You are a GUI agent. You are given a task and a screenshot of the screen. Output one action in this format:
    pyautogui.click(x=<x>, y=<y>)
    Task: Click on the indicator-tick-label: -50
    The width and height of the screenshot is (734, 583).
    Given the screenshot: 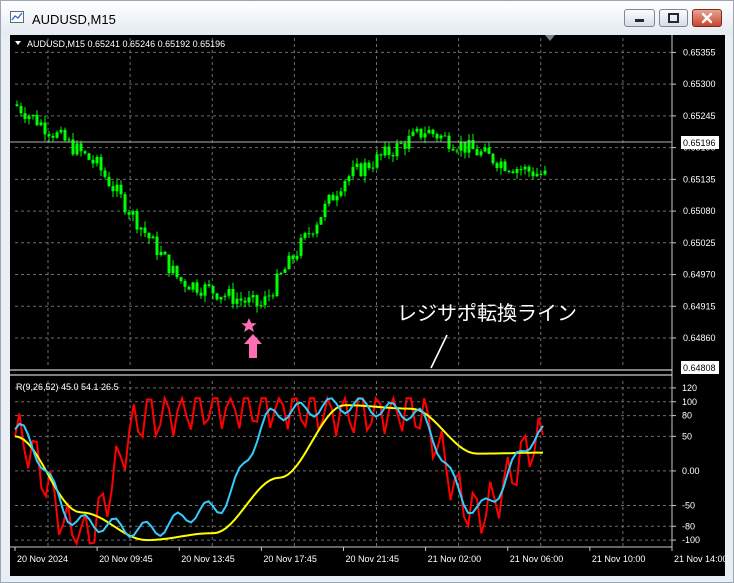 What is the action you would take?
    pyautogui.click(x=688, y=506)
    